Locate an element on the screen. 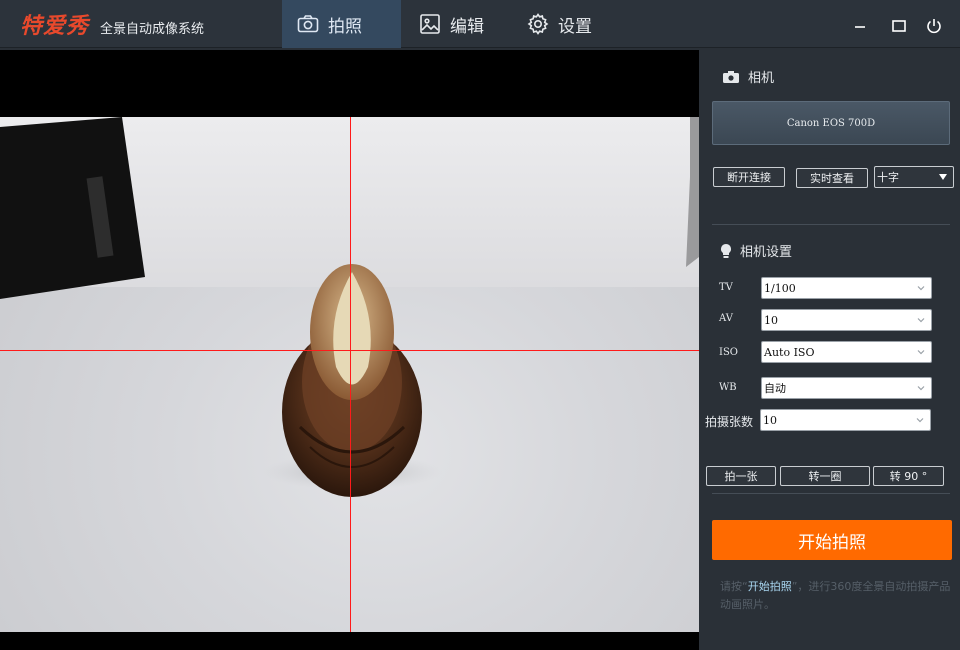 Image resolution: width=960 pixels, height=650 pixels. camera-section-title: 相机 is located at coordinates (761, 78).